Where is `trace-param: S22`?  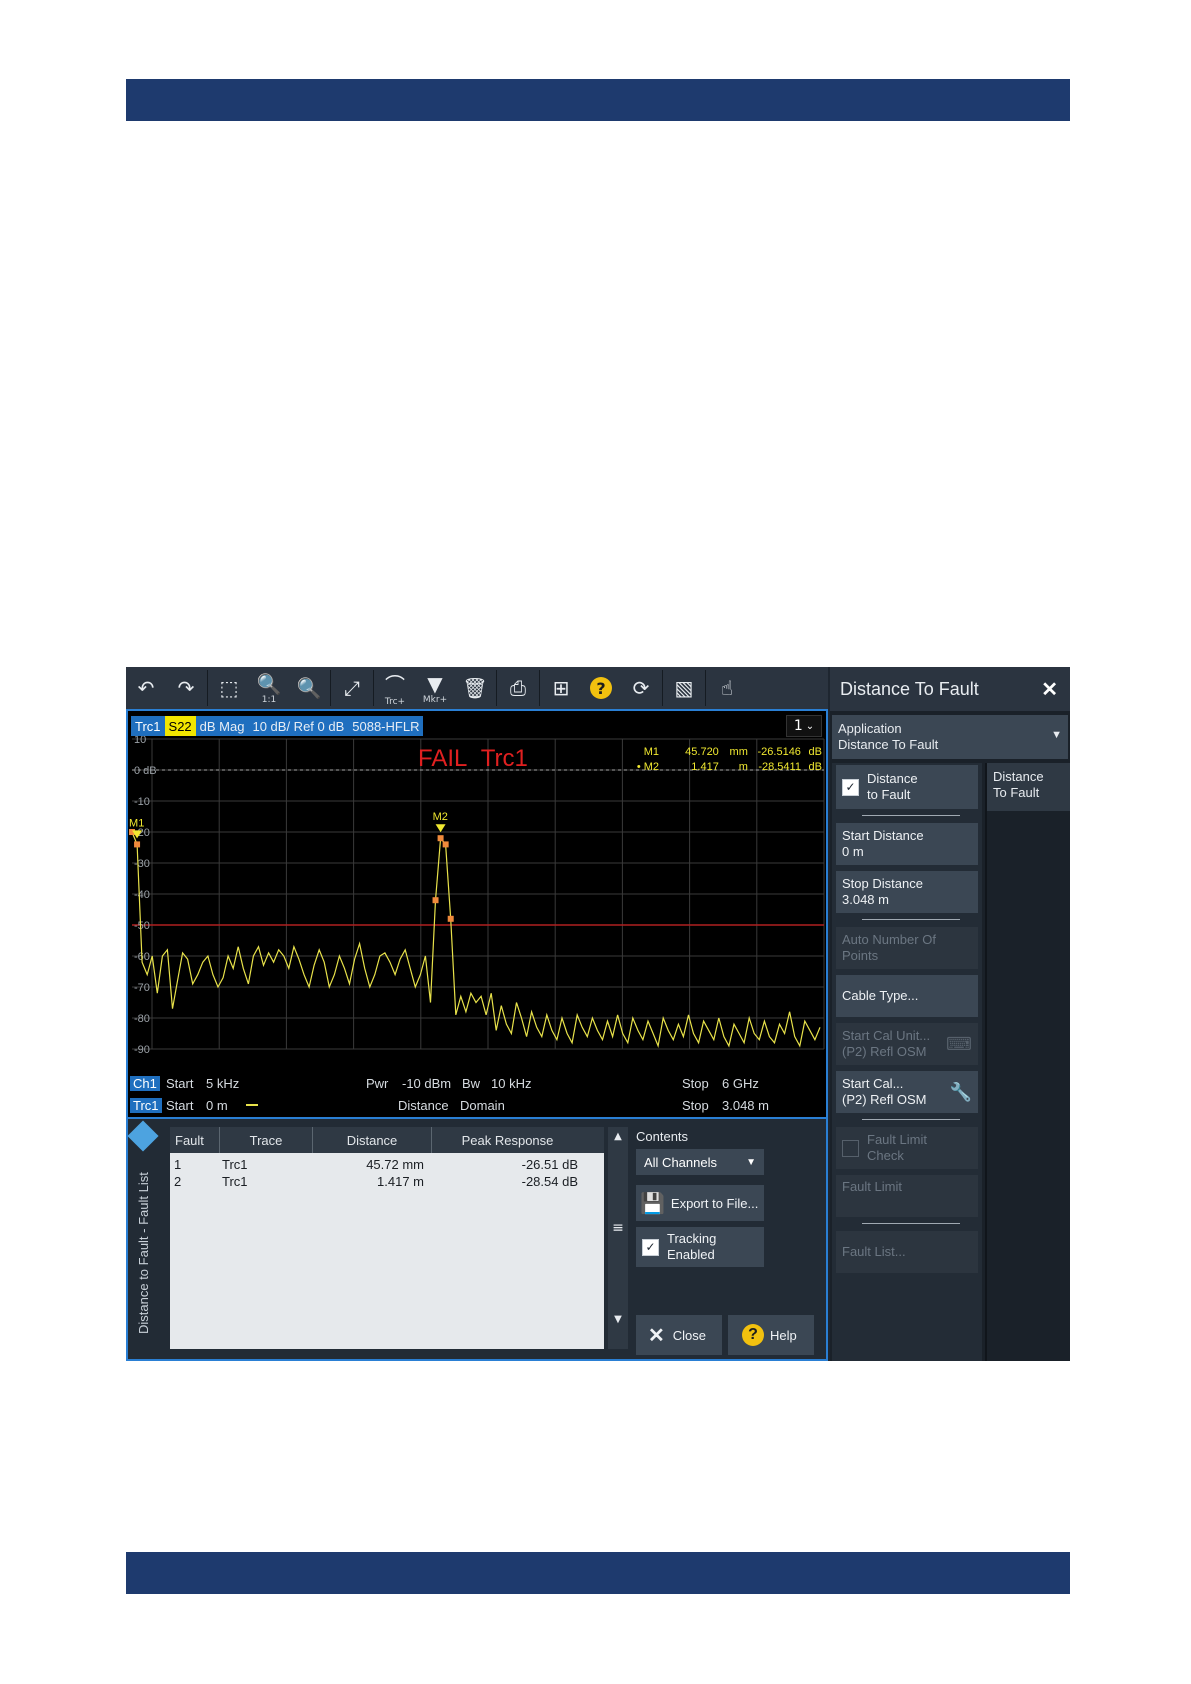
trace-param: S22 is located at coordinates (180, 726).